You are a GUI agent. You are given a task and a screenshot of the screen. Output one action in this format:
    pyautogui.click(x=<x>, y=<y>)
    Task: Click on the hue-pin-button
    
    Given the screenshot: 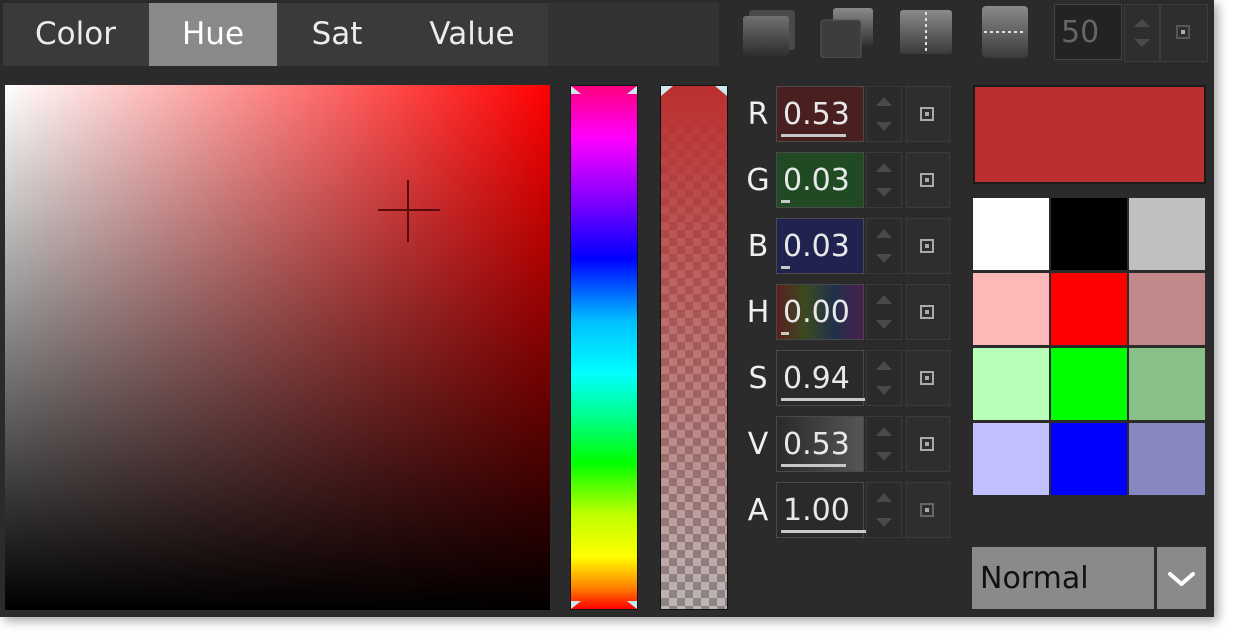 What is the action you would take?
    pyautogui.click(x=928, y=312)
    